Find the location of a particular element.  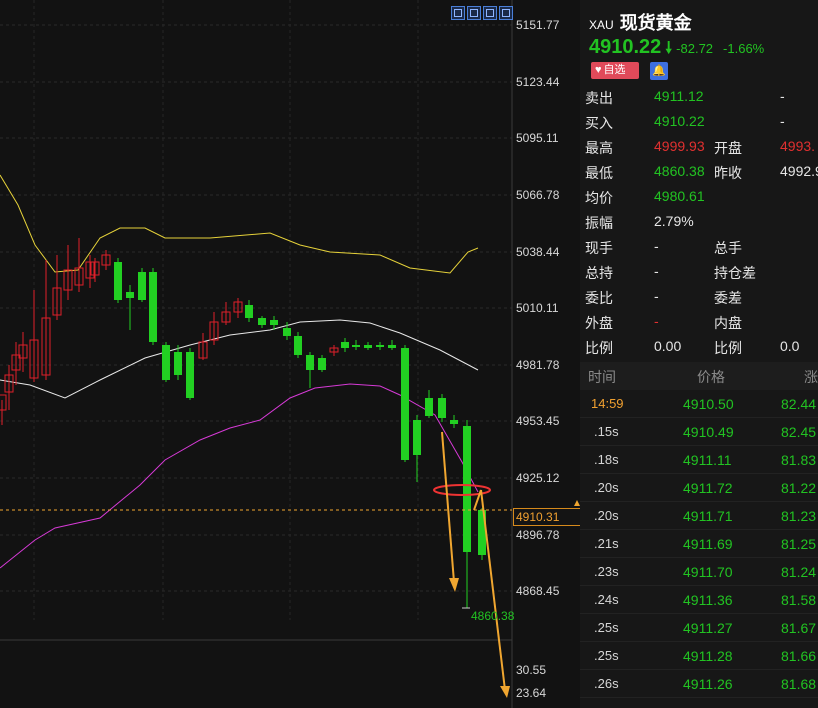

quote-label: 均价 is located at coordinates (599, 198).